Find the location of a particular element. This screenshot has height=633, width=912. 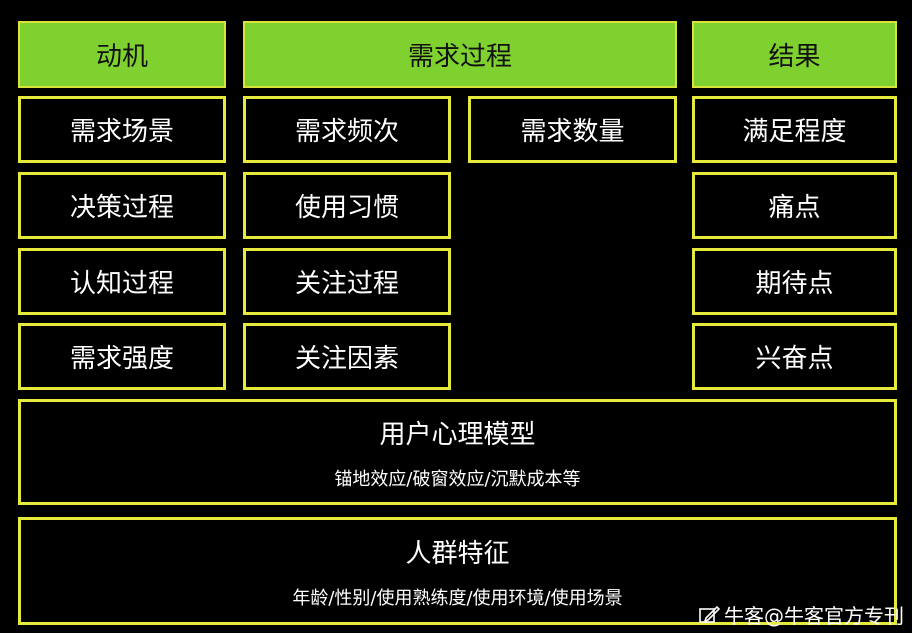

cell-excitement-point: 兴奋点 is located at coordinates (794, 356).